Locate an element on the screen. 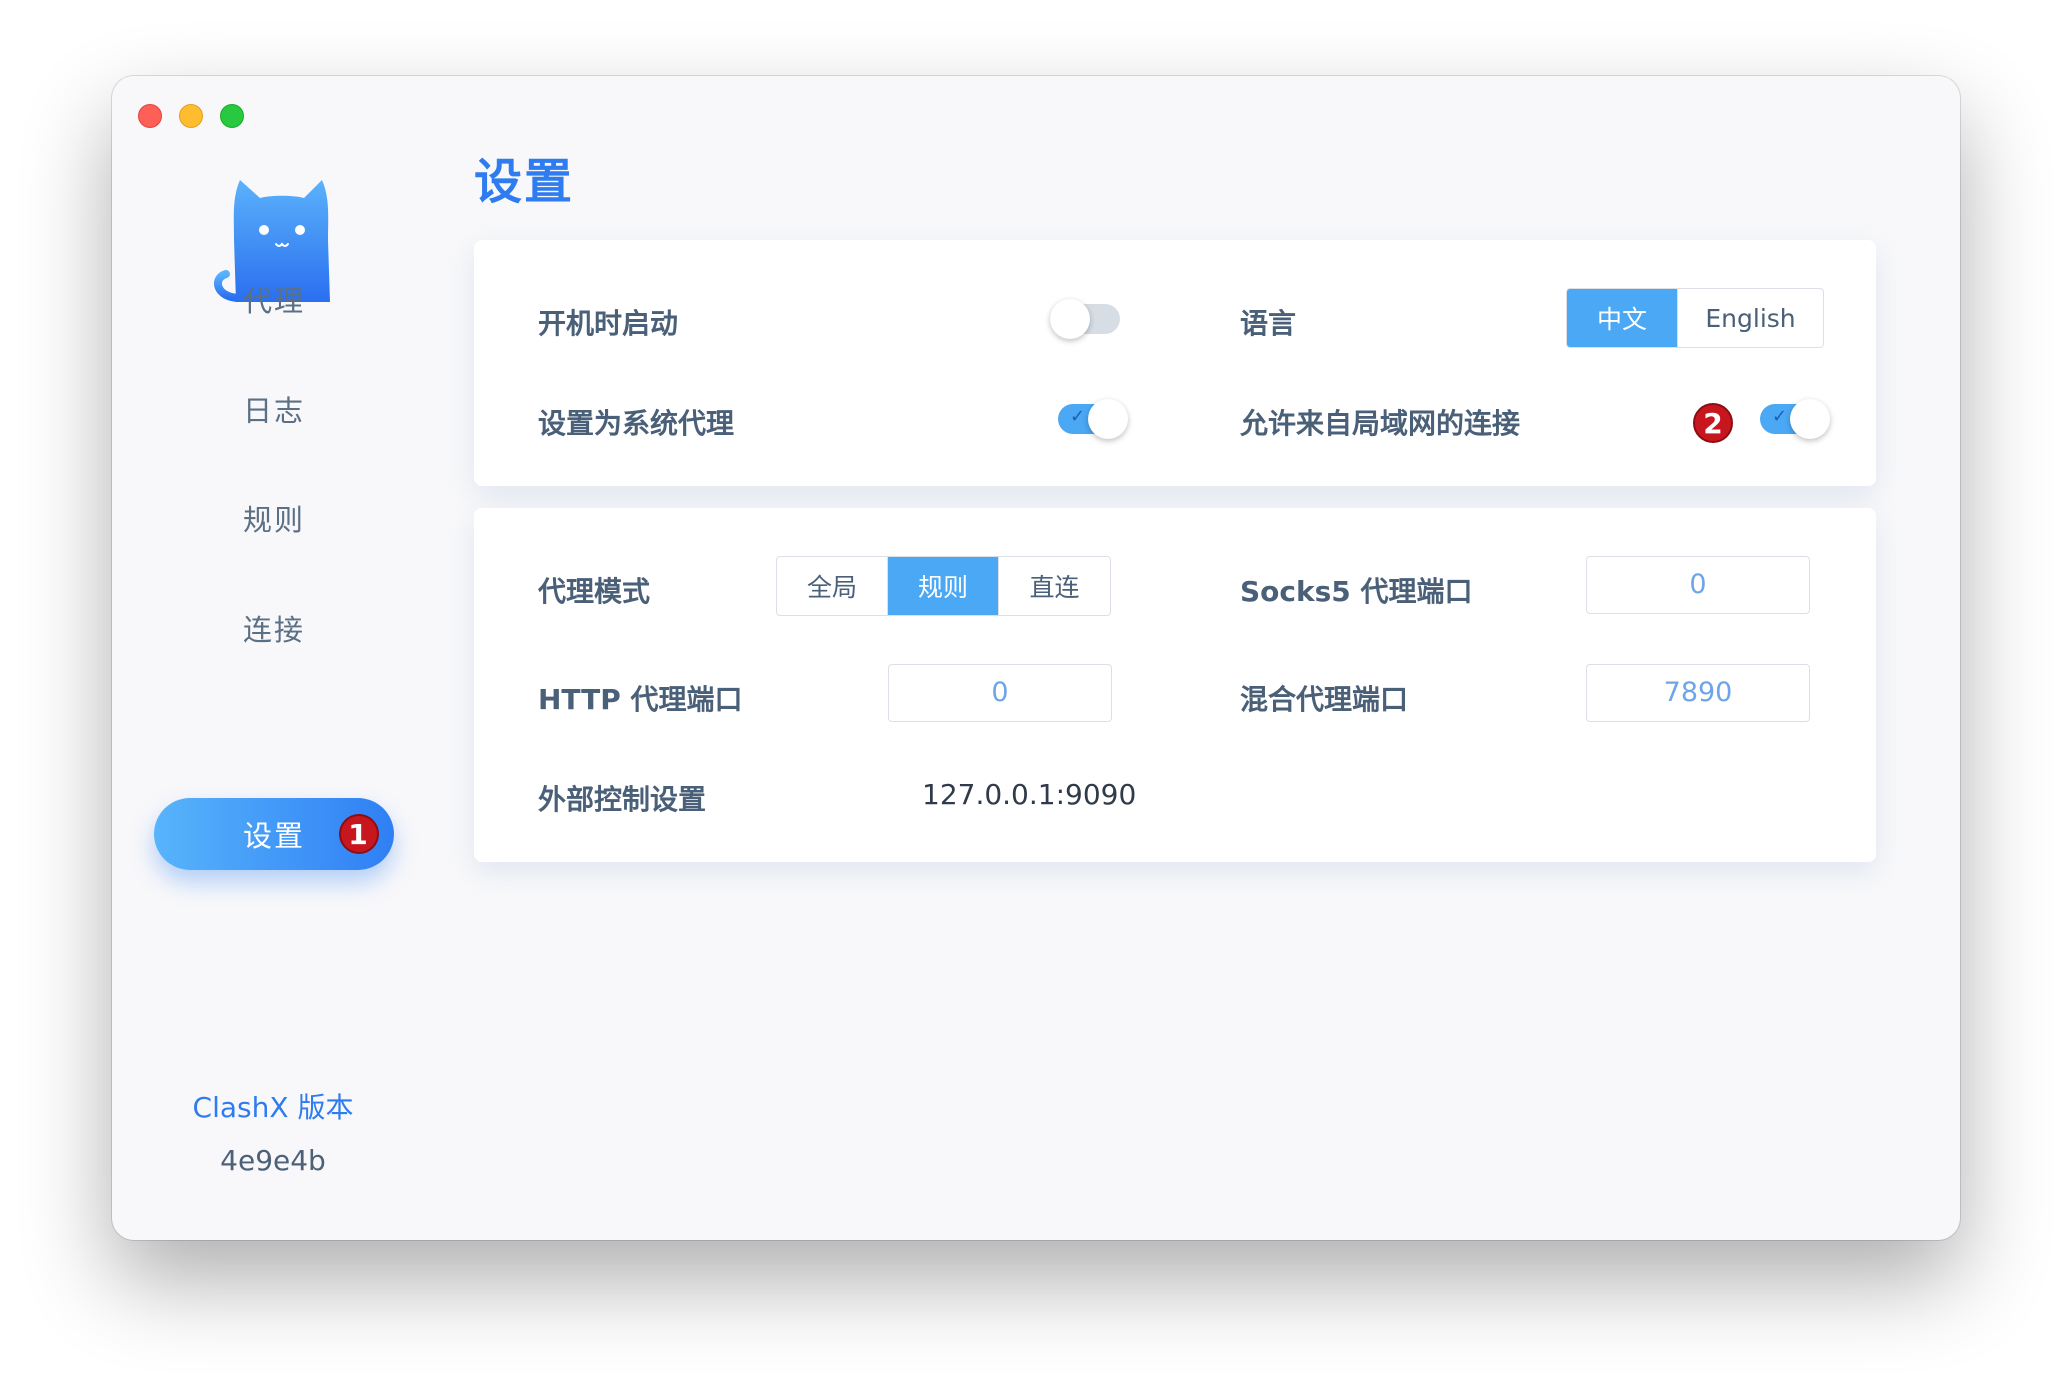 The width and height of the screenshot is (2064, 1384). sidebar-item-connections: 连接 is located at coordinates (274, 628).